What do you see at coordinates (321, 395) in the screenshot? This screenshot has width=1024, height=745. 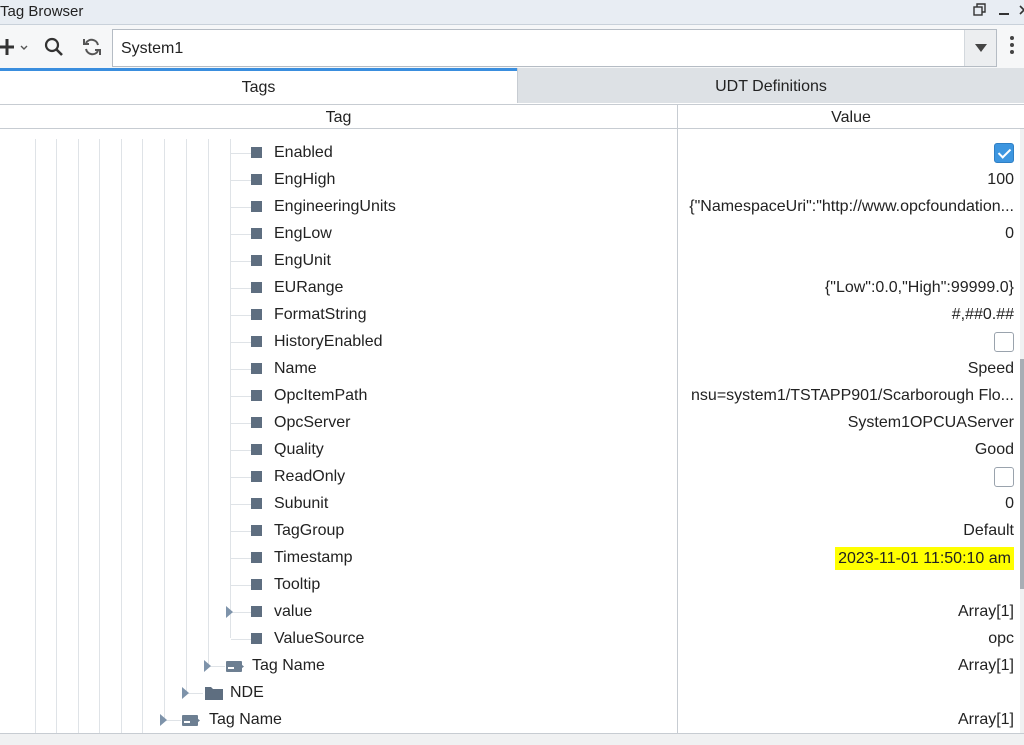 I see `property-name: OpcItemPath` at bounding box center [321, 395].